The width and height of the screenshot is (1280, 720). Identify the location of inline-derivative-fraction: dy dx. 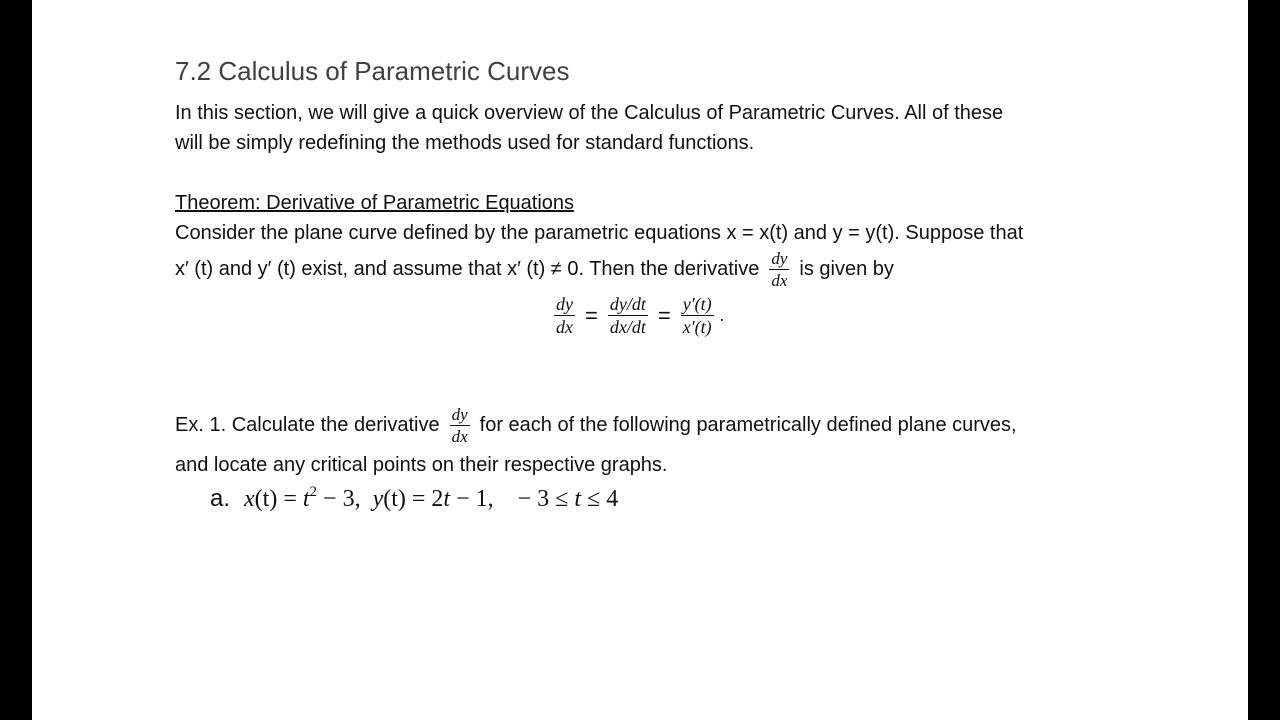
(779, 269).